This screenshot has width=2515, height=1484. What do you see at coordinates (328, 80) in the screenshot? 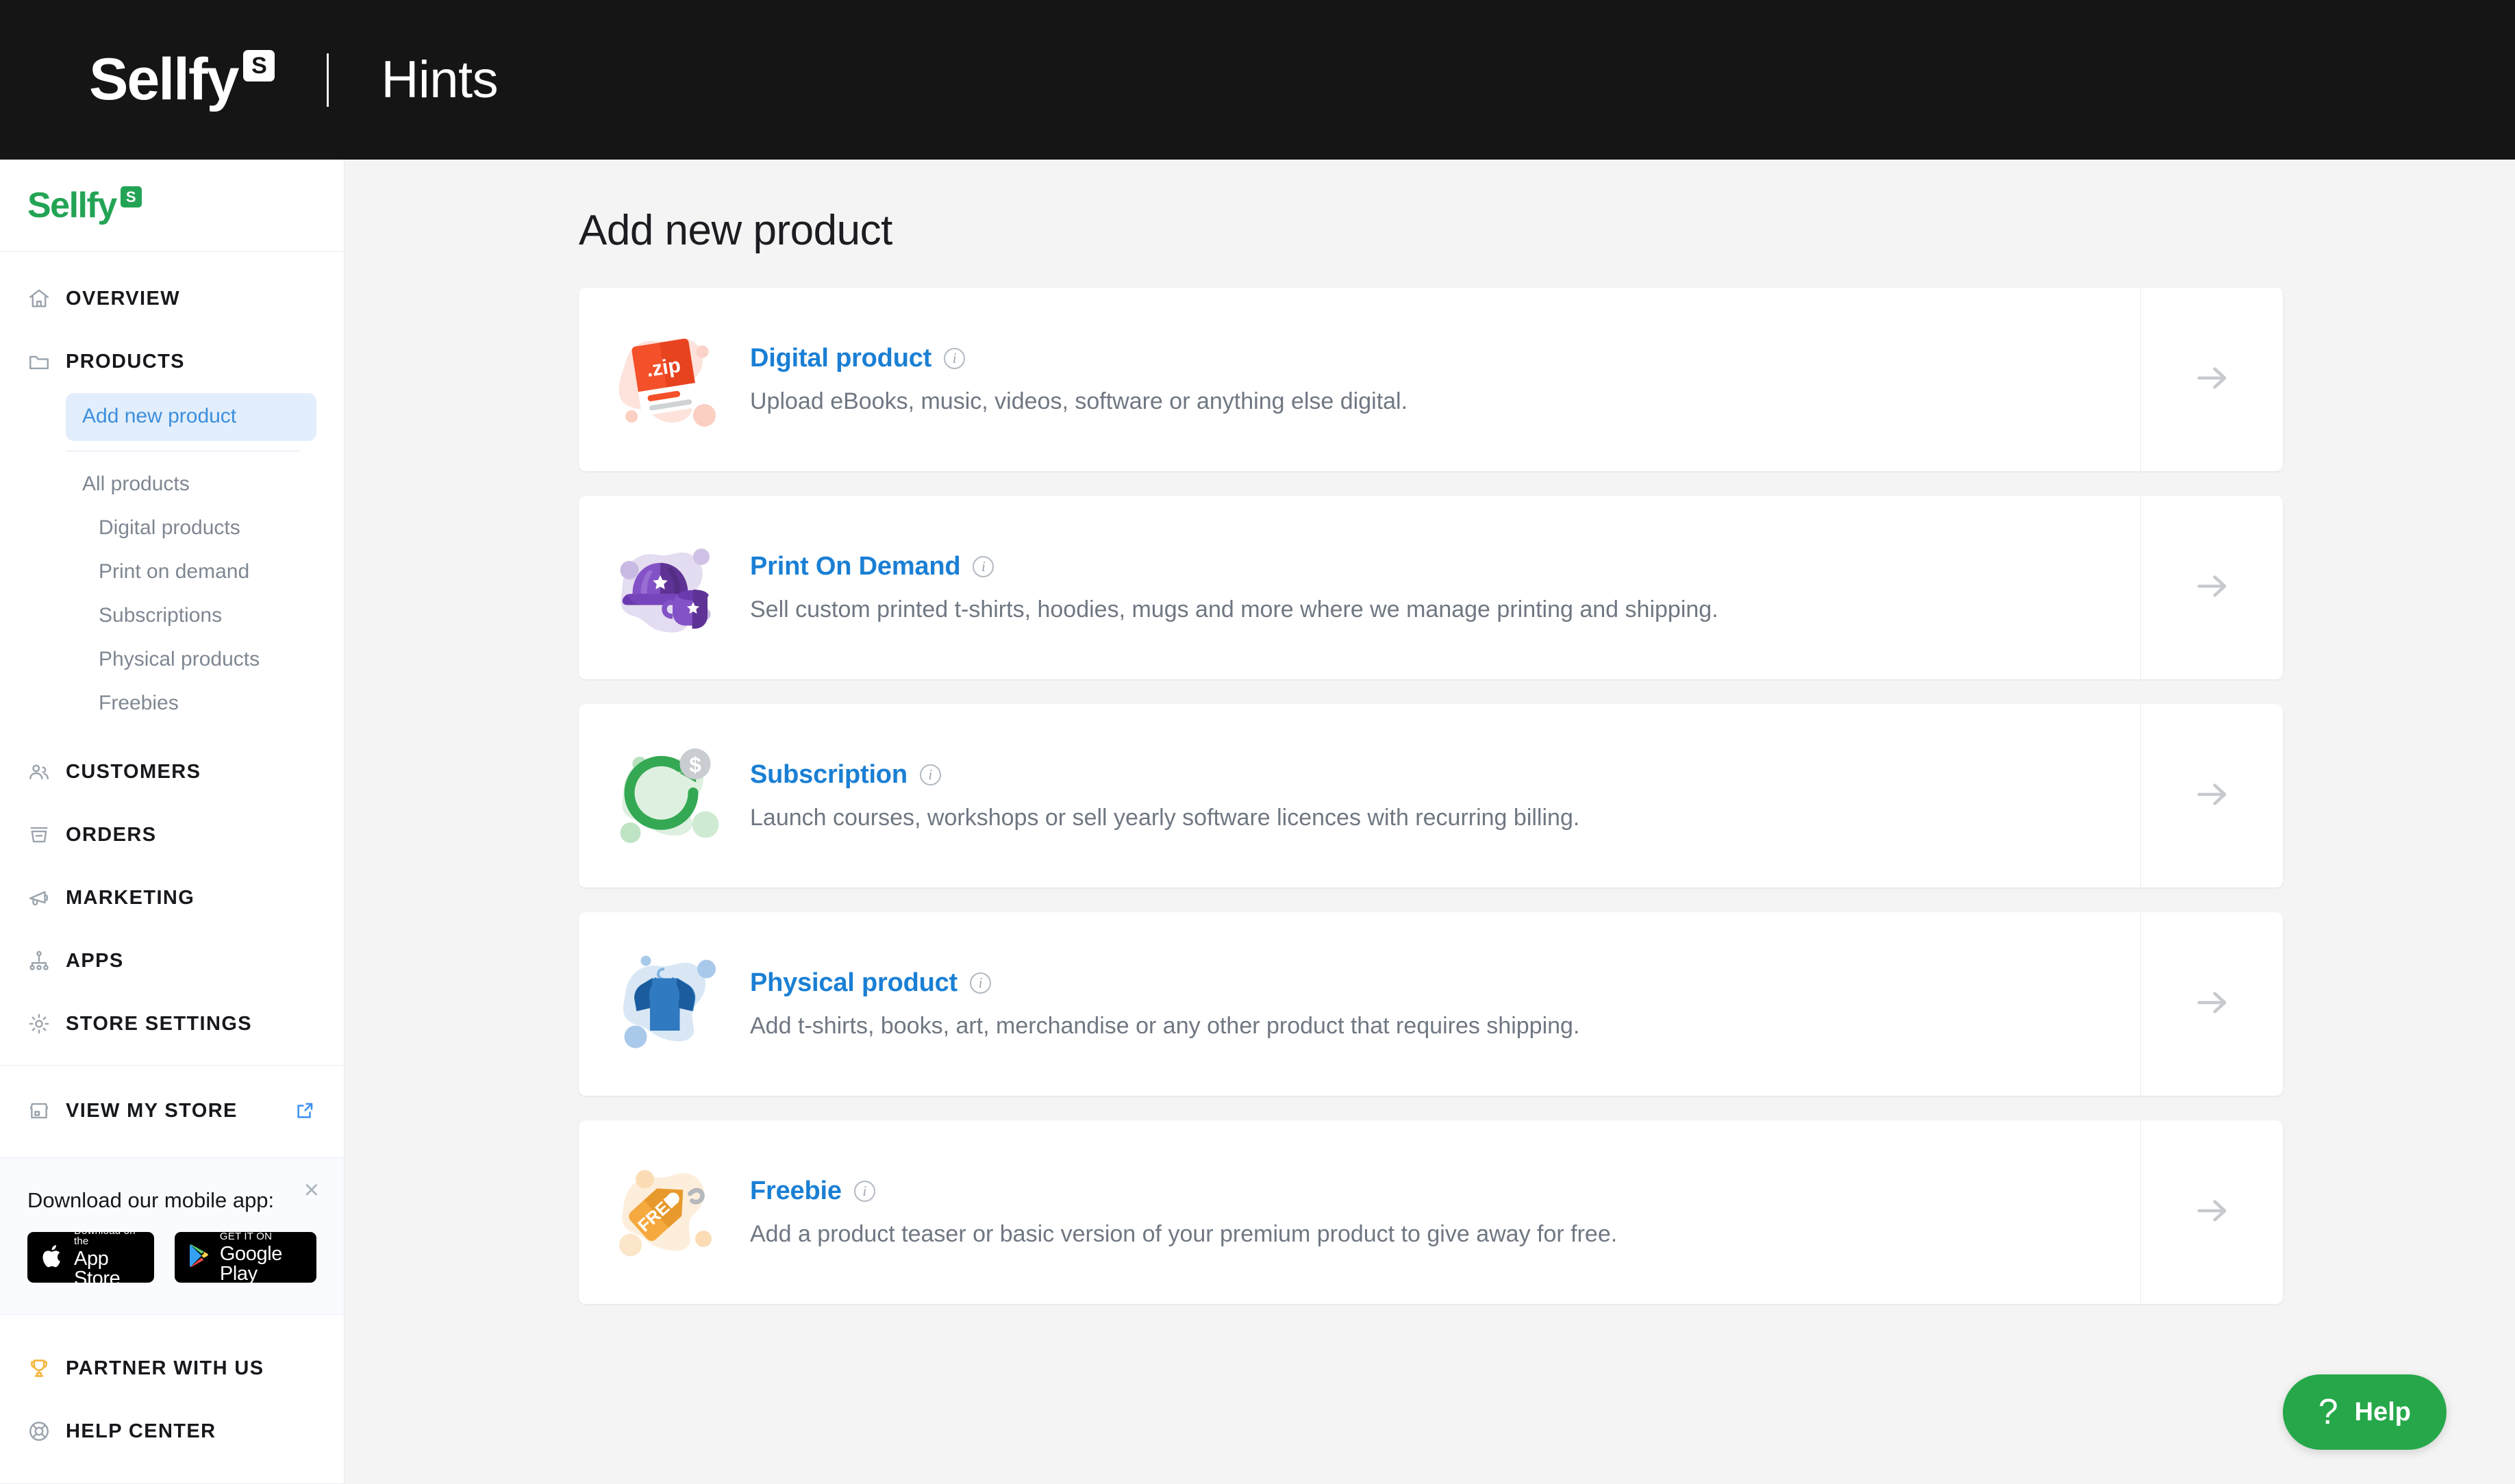
I see `topbar-divider` at bounding box center [328, 80].